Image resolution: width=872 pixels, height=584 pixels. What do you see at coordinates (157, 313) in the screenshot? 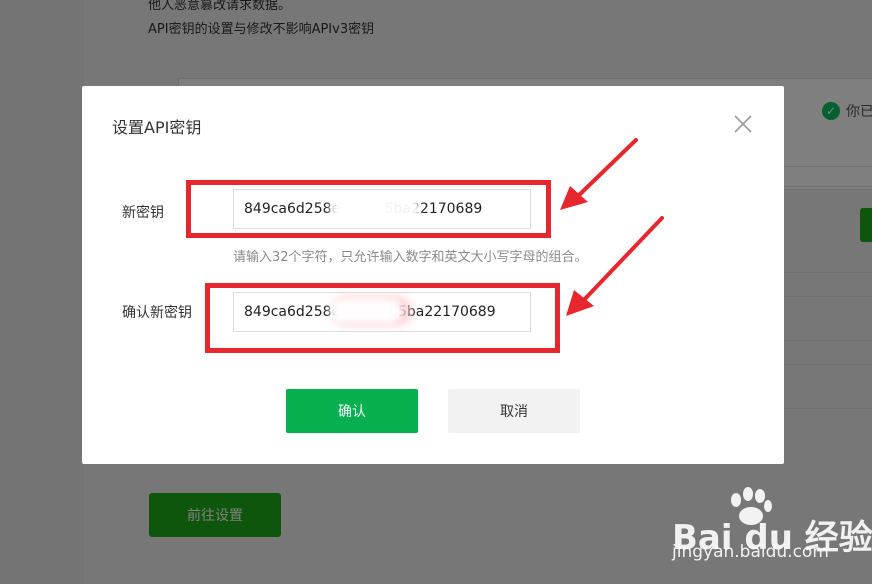
I see `confirm-key-label: 确认新密钥` at bounding box center [157, 313].